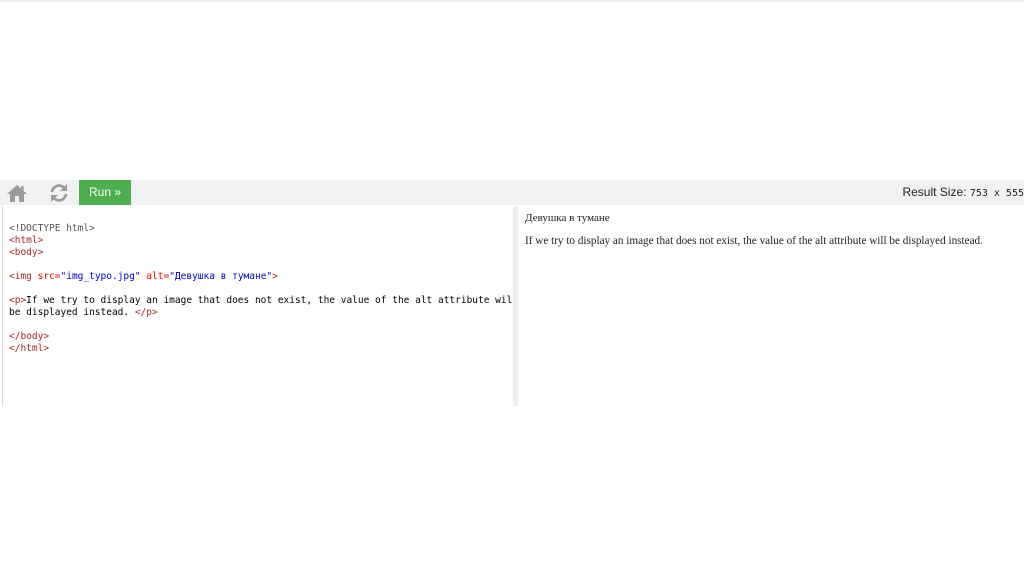 This screenshot has width=1024, height=574. Describe the element at coordinates (23, 276) in the screenshot. I see `tag-token: <img` at that location.